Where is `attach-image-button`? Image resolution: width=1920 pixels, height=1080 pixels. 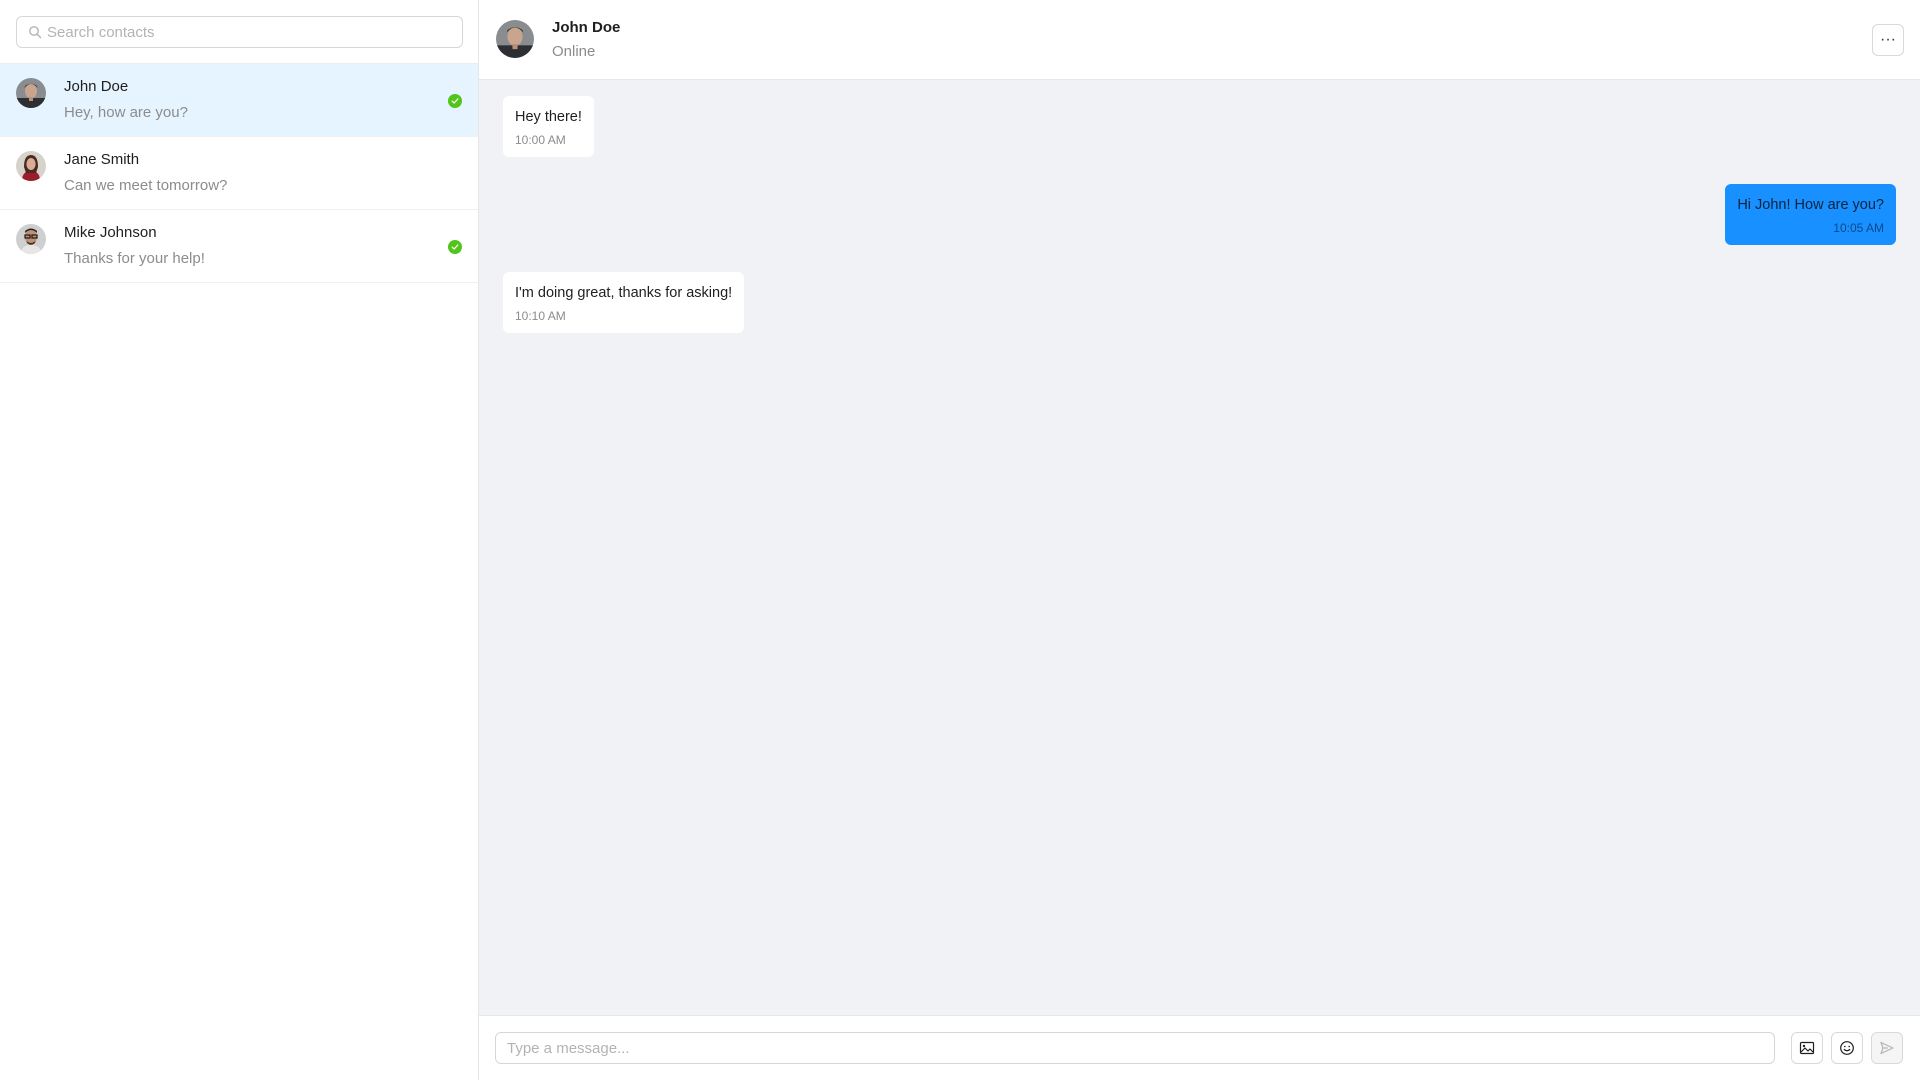 attach-image-button is located at coordinates (1807, 1048).